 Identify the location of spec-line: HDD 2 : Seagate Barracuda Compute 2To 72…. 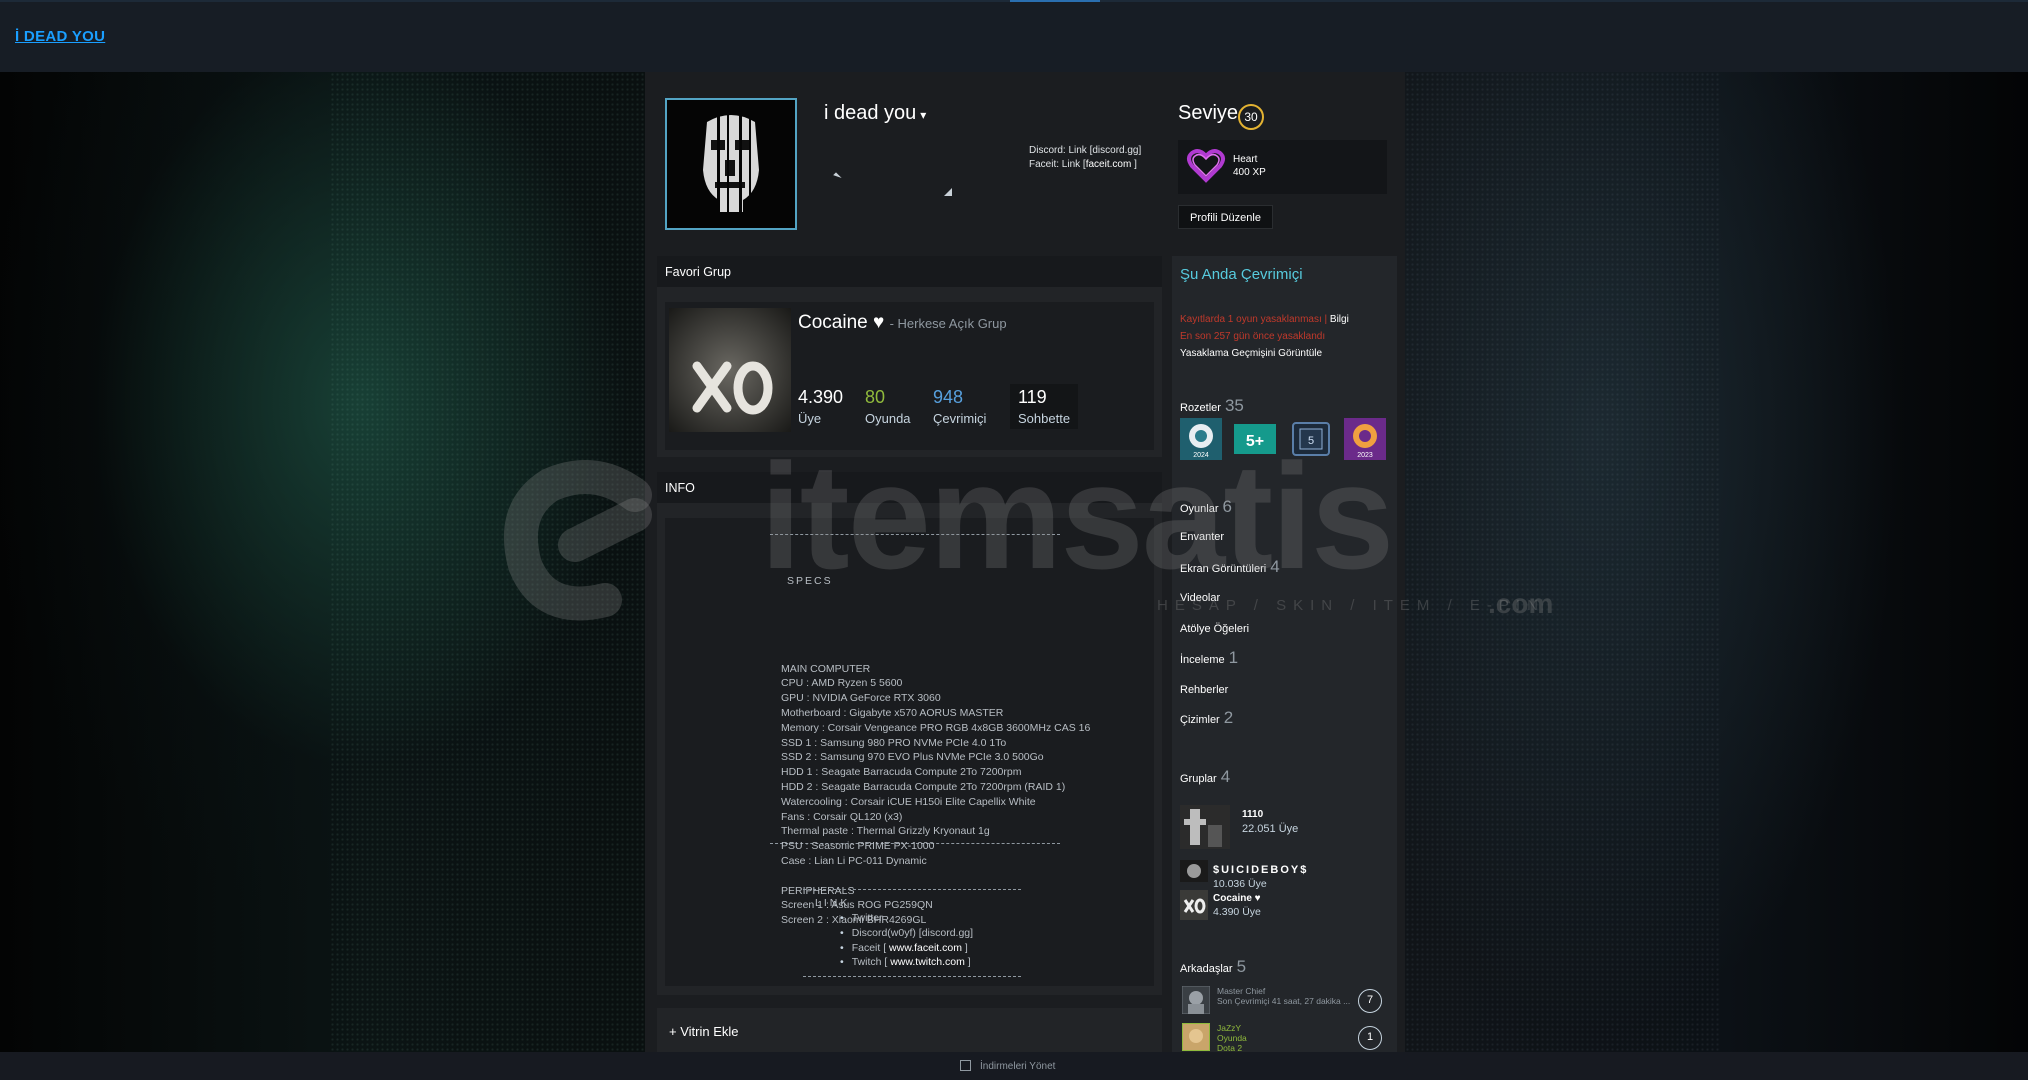
(923, 786).